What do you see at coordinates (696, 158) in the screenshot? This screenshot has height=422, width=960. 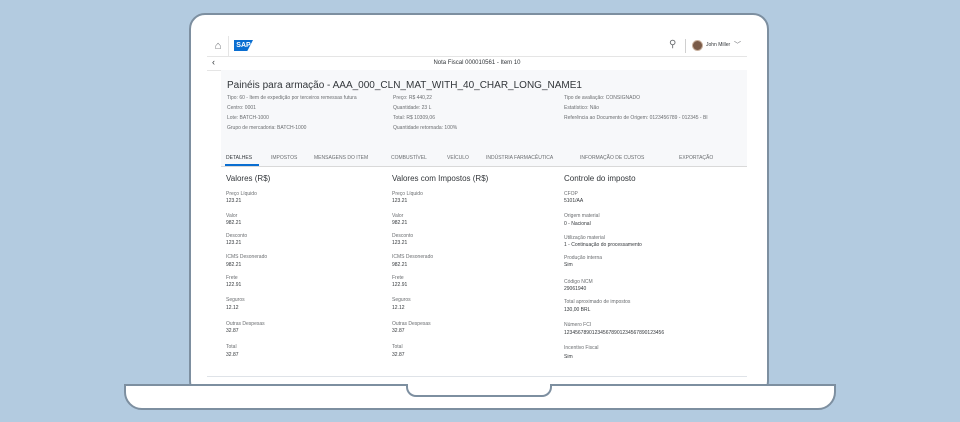 I see `tab-exportacao: EXPORTAÇÃO` at bounding box center [696, 158].